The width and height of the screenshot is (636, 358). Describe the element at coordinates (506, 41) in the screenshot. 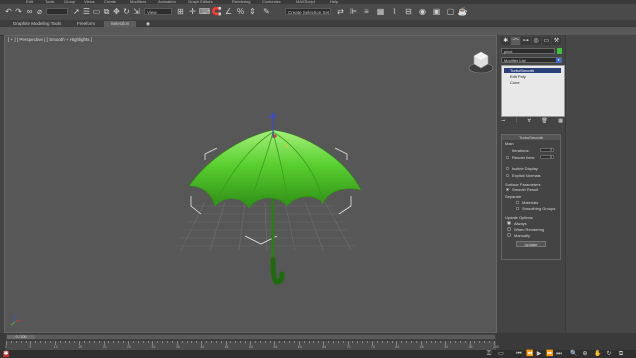

I see `create-tab-icon: ✱` at that location.